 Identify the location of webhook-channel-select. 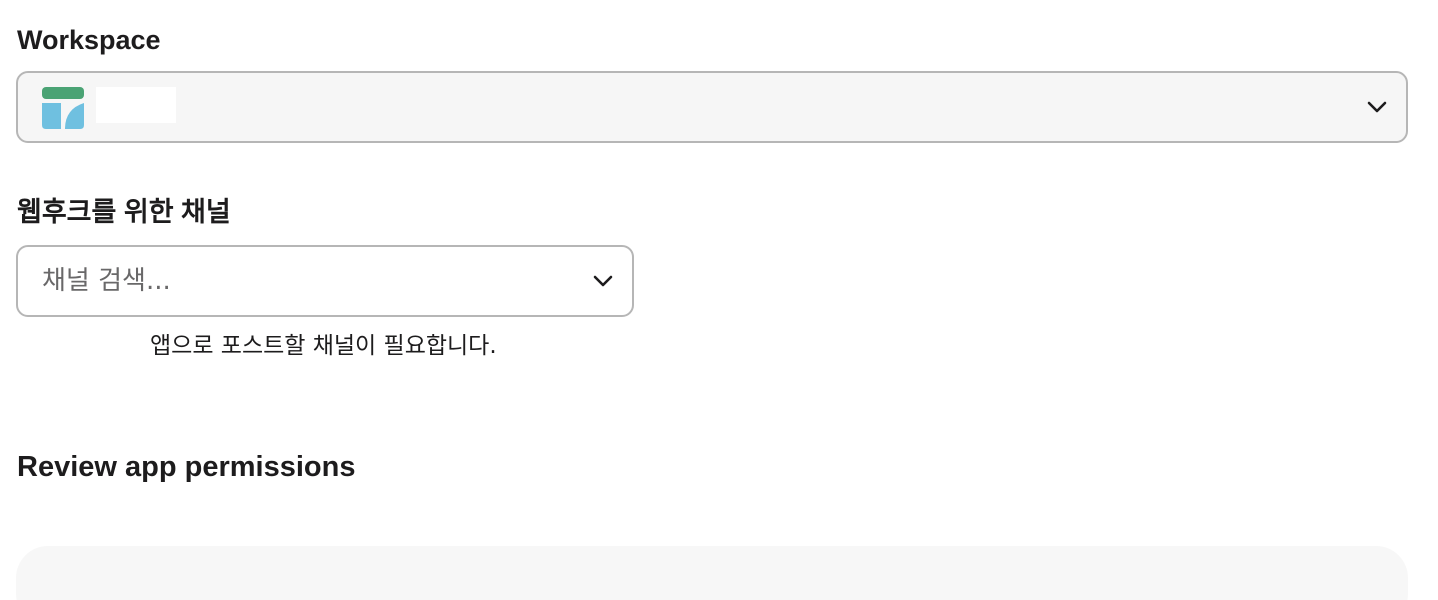
(325, 281).